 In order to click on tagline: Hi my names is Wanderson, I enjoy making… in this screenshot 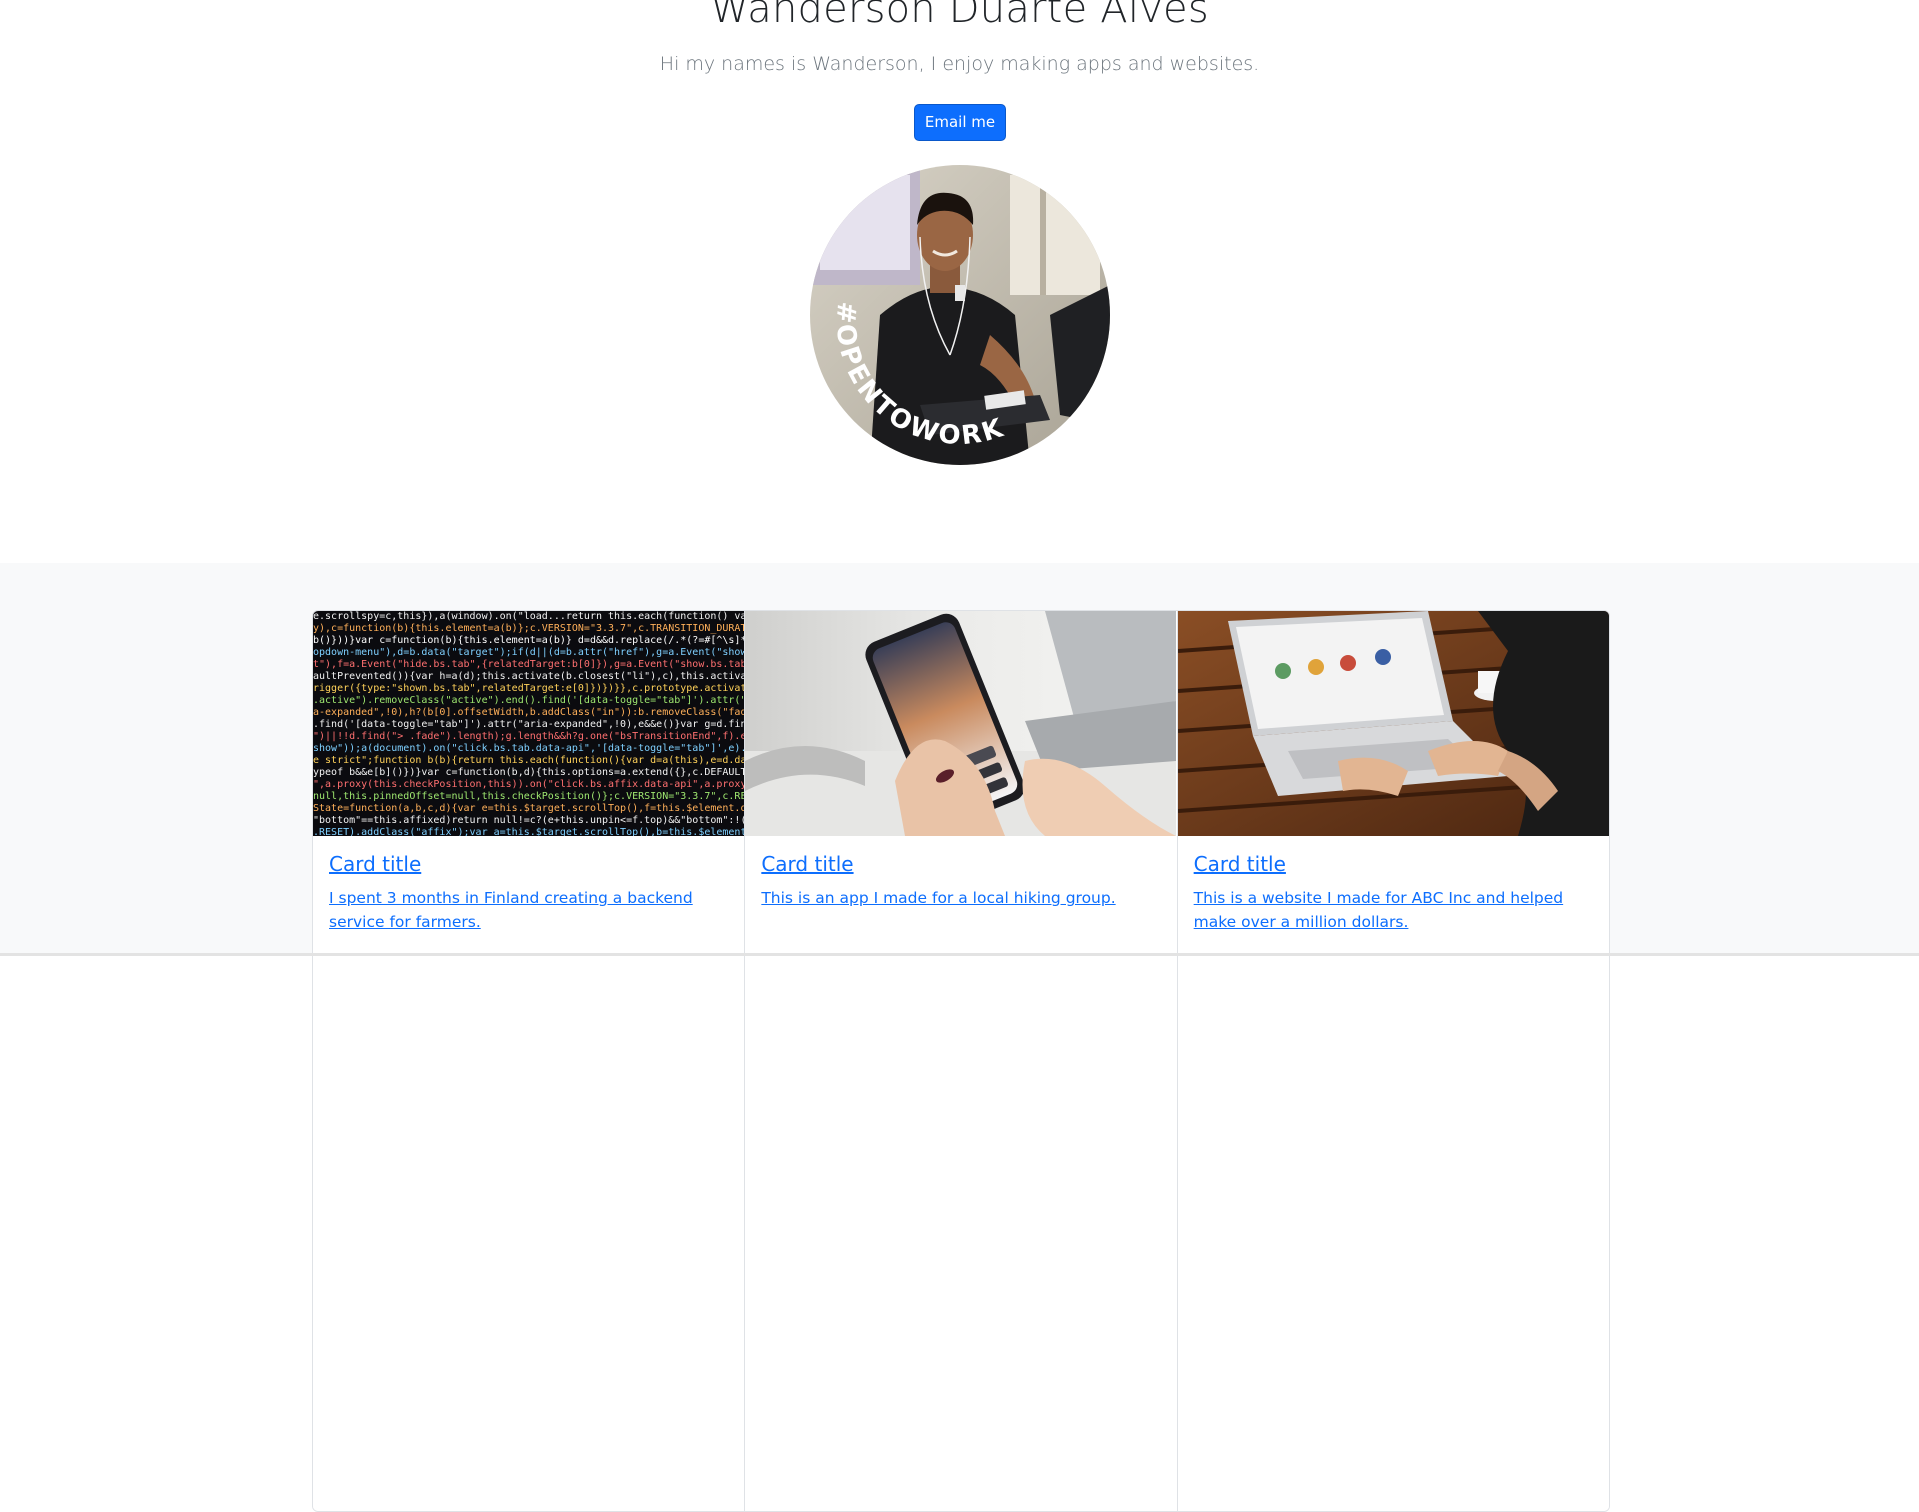, I will do `click(959, 64)`.